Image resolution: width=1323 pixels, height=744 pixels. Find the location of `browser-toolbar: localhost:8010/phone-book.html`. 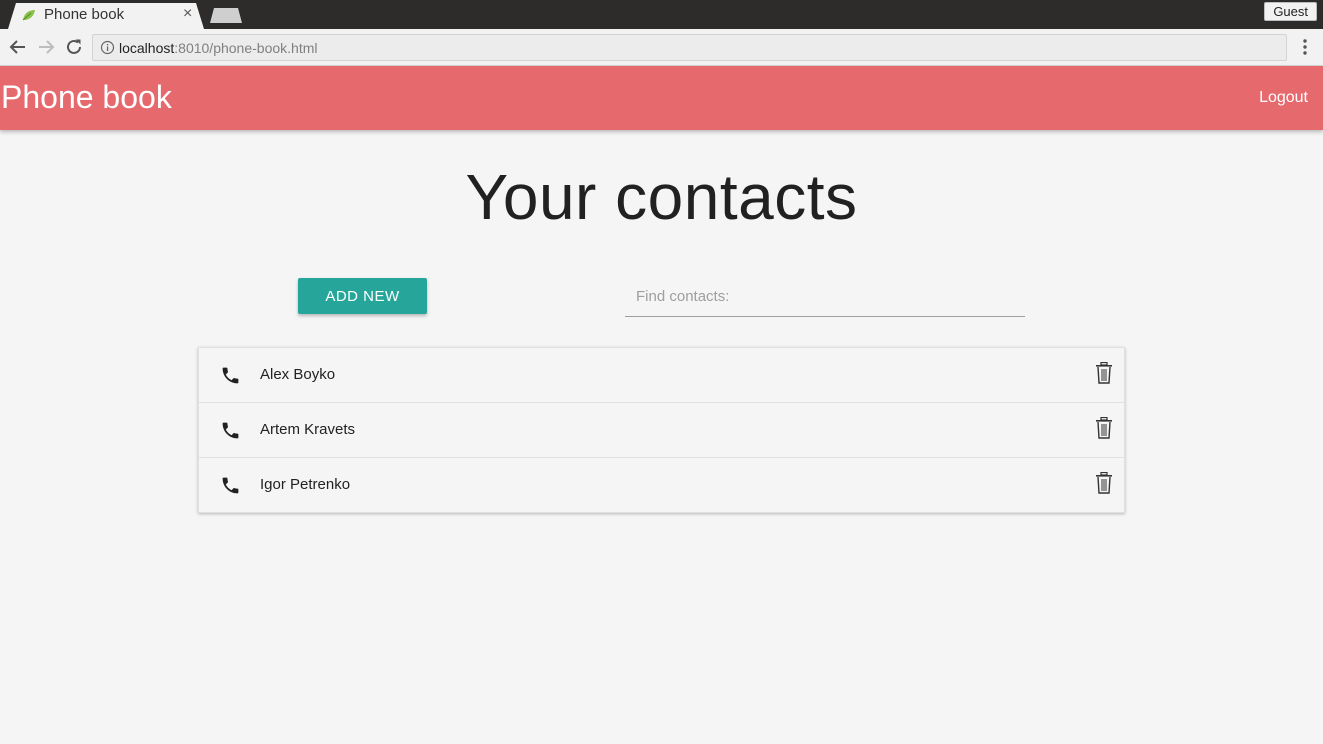

browser-toolbar: localhost:8010/phone-book.html is located at coordinates (661, 47).